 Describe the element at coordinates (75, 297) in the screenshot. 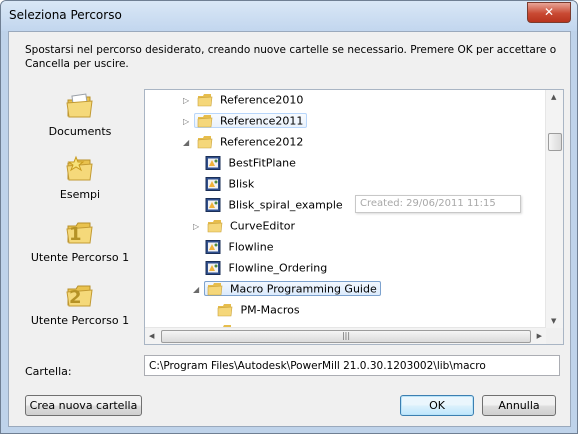

I see `svg-text: 2` at that location.